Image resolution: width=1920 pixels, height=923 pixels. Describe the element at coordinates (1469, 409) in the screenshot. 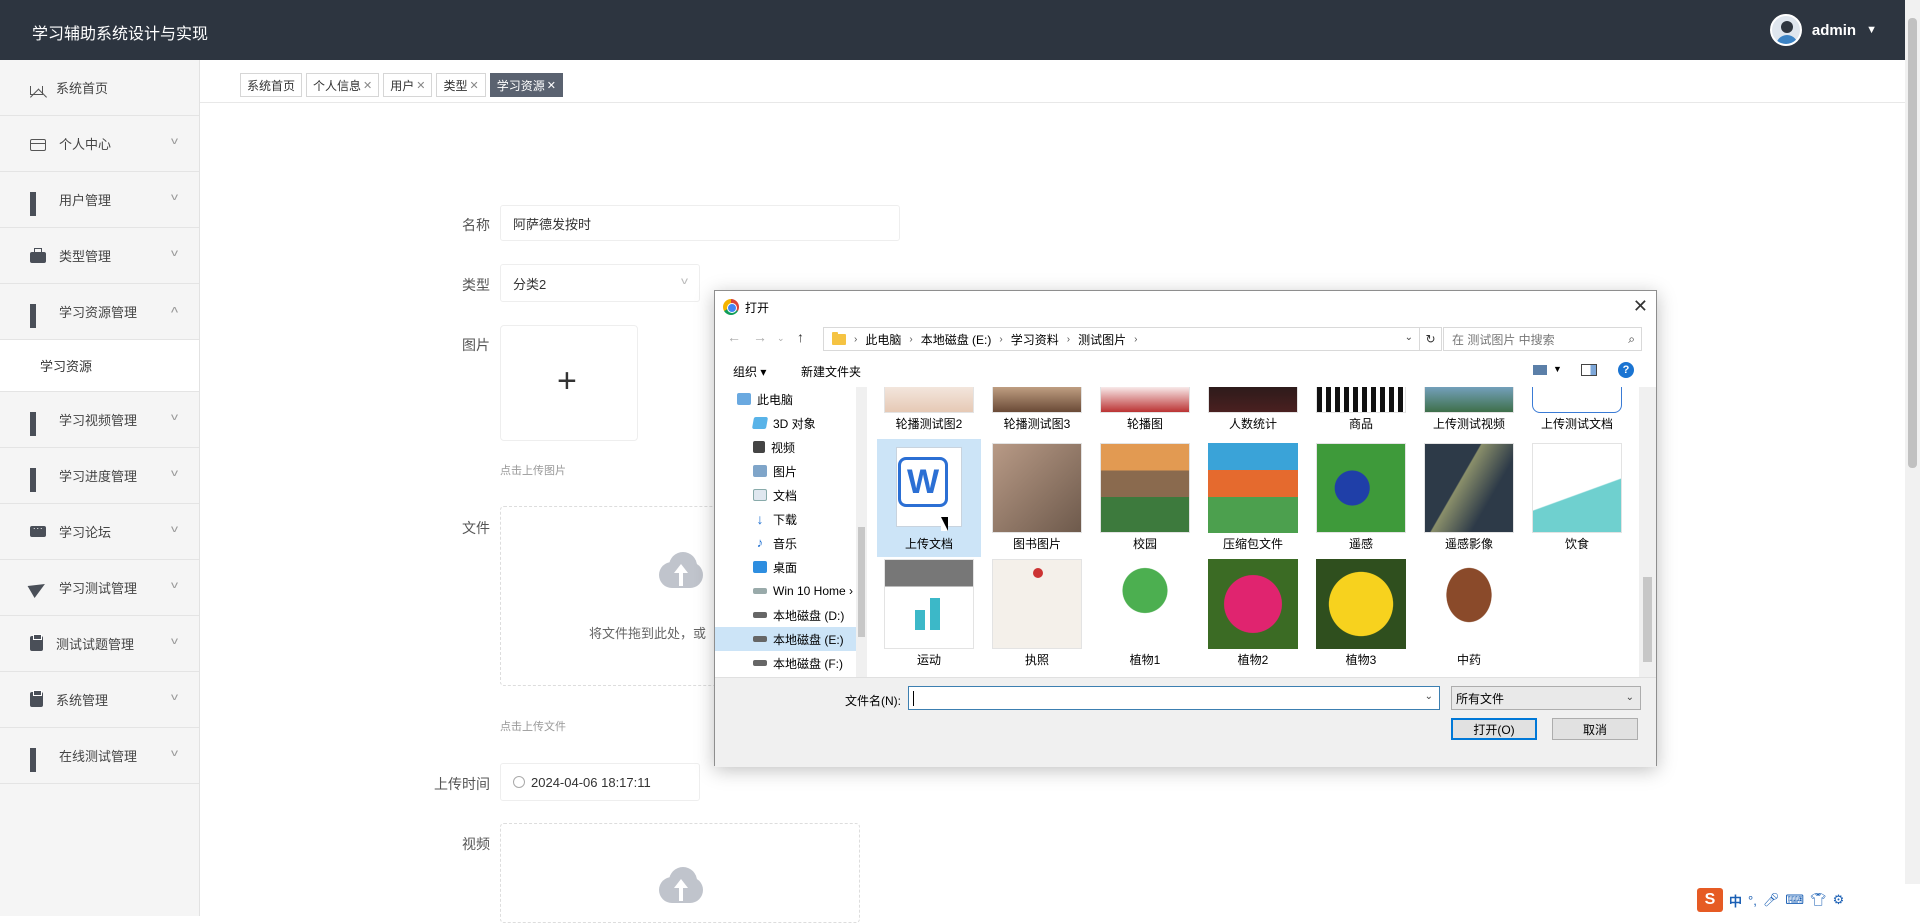

I see `file-item: 上传测试视频` at that location.